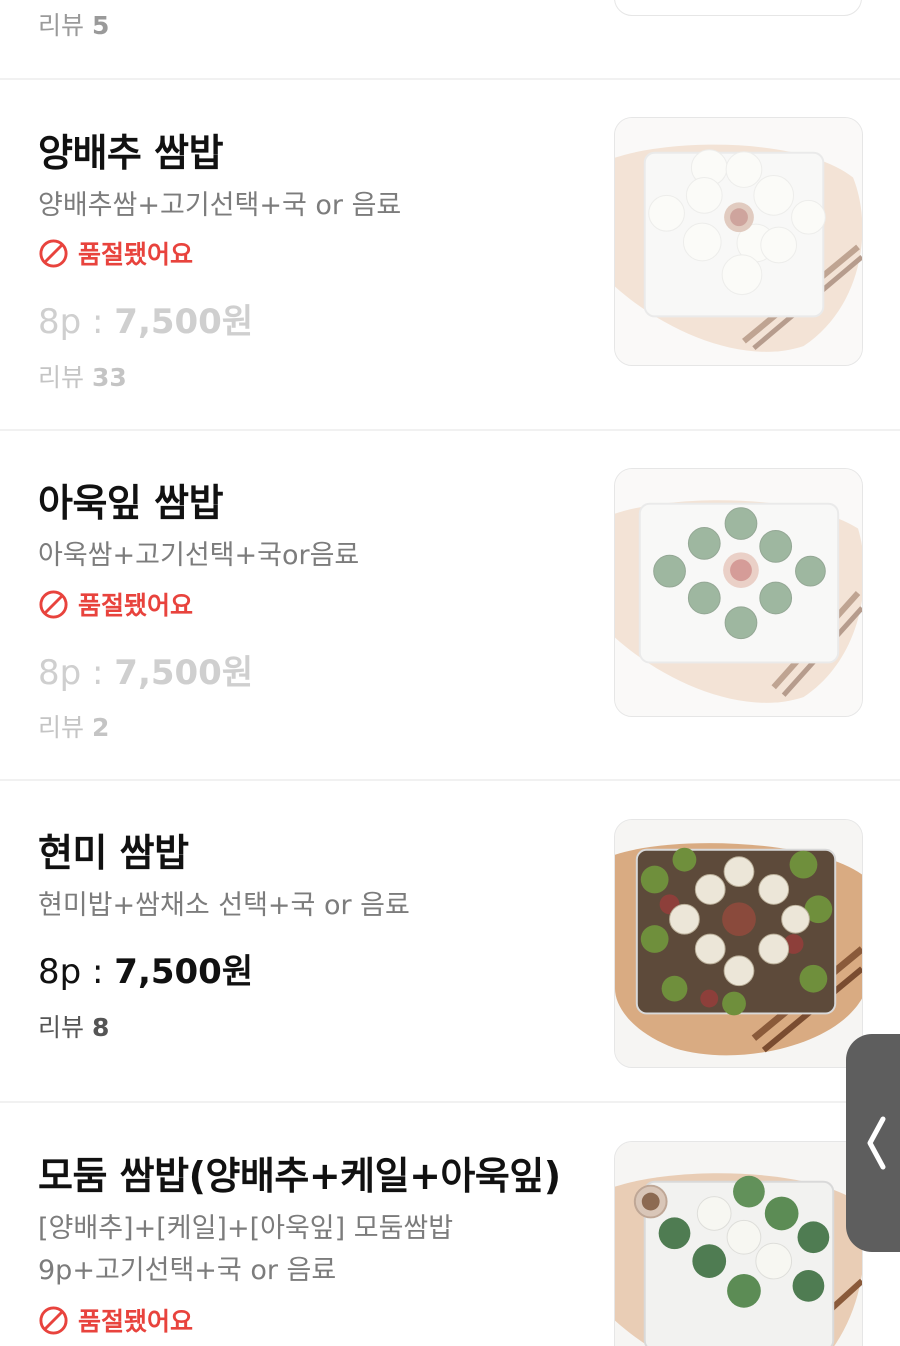  What do you see at coordinates (131, 153) in the screenshot?
I see `menu-item-name: 양배추 쌈밥` at bounding box center [131, 153].